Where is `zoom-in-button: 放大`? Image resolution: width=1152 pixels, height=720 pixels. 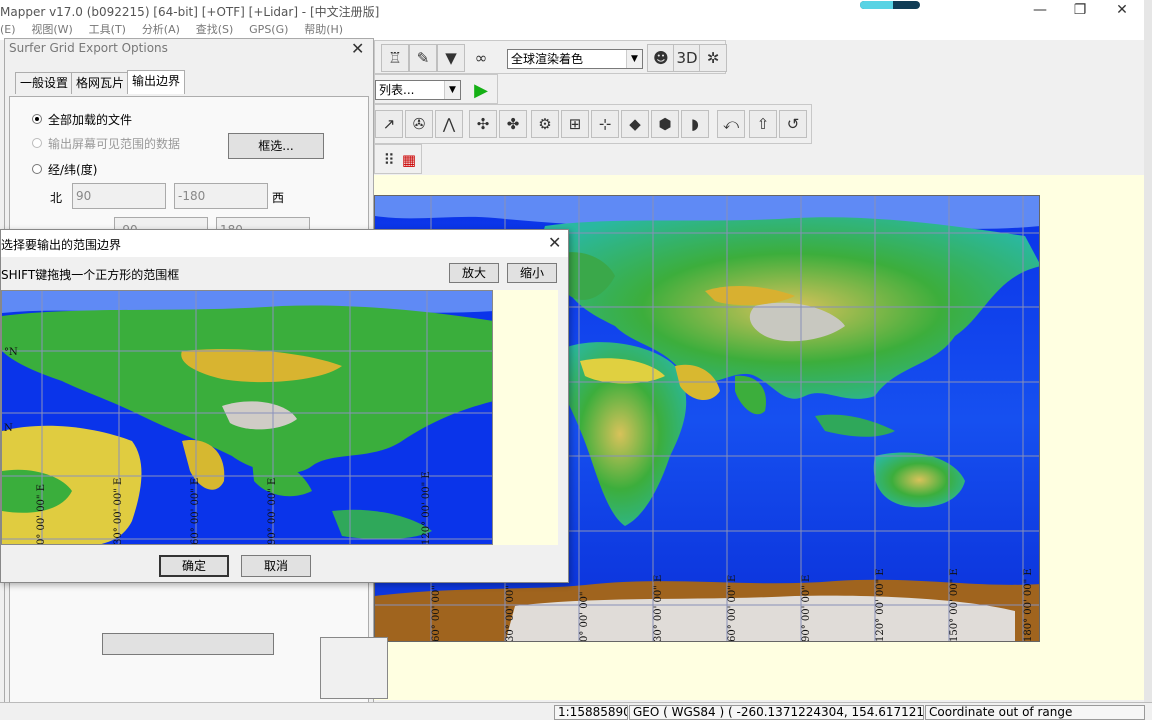 zoom-in-button: 放大 is located at coordinates (474, 273).